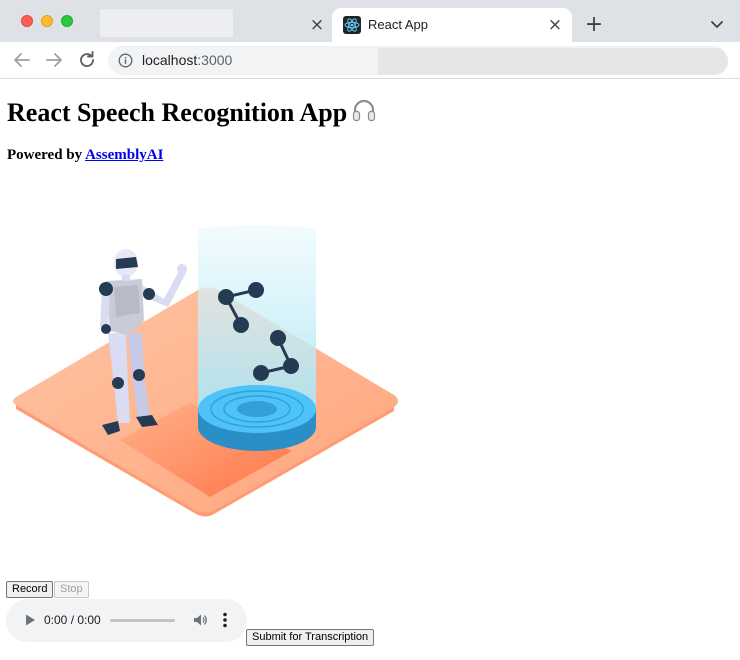 Image resolution: width=740 pixels, height=660 pixels. I want to click on address-host: localhost, so click(170, 60).